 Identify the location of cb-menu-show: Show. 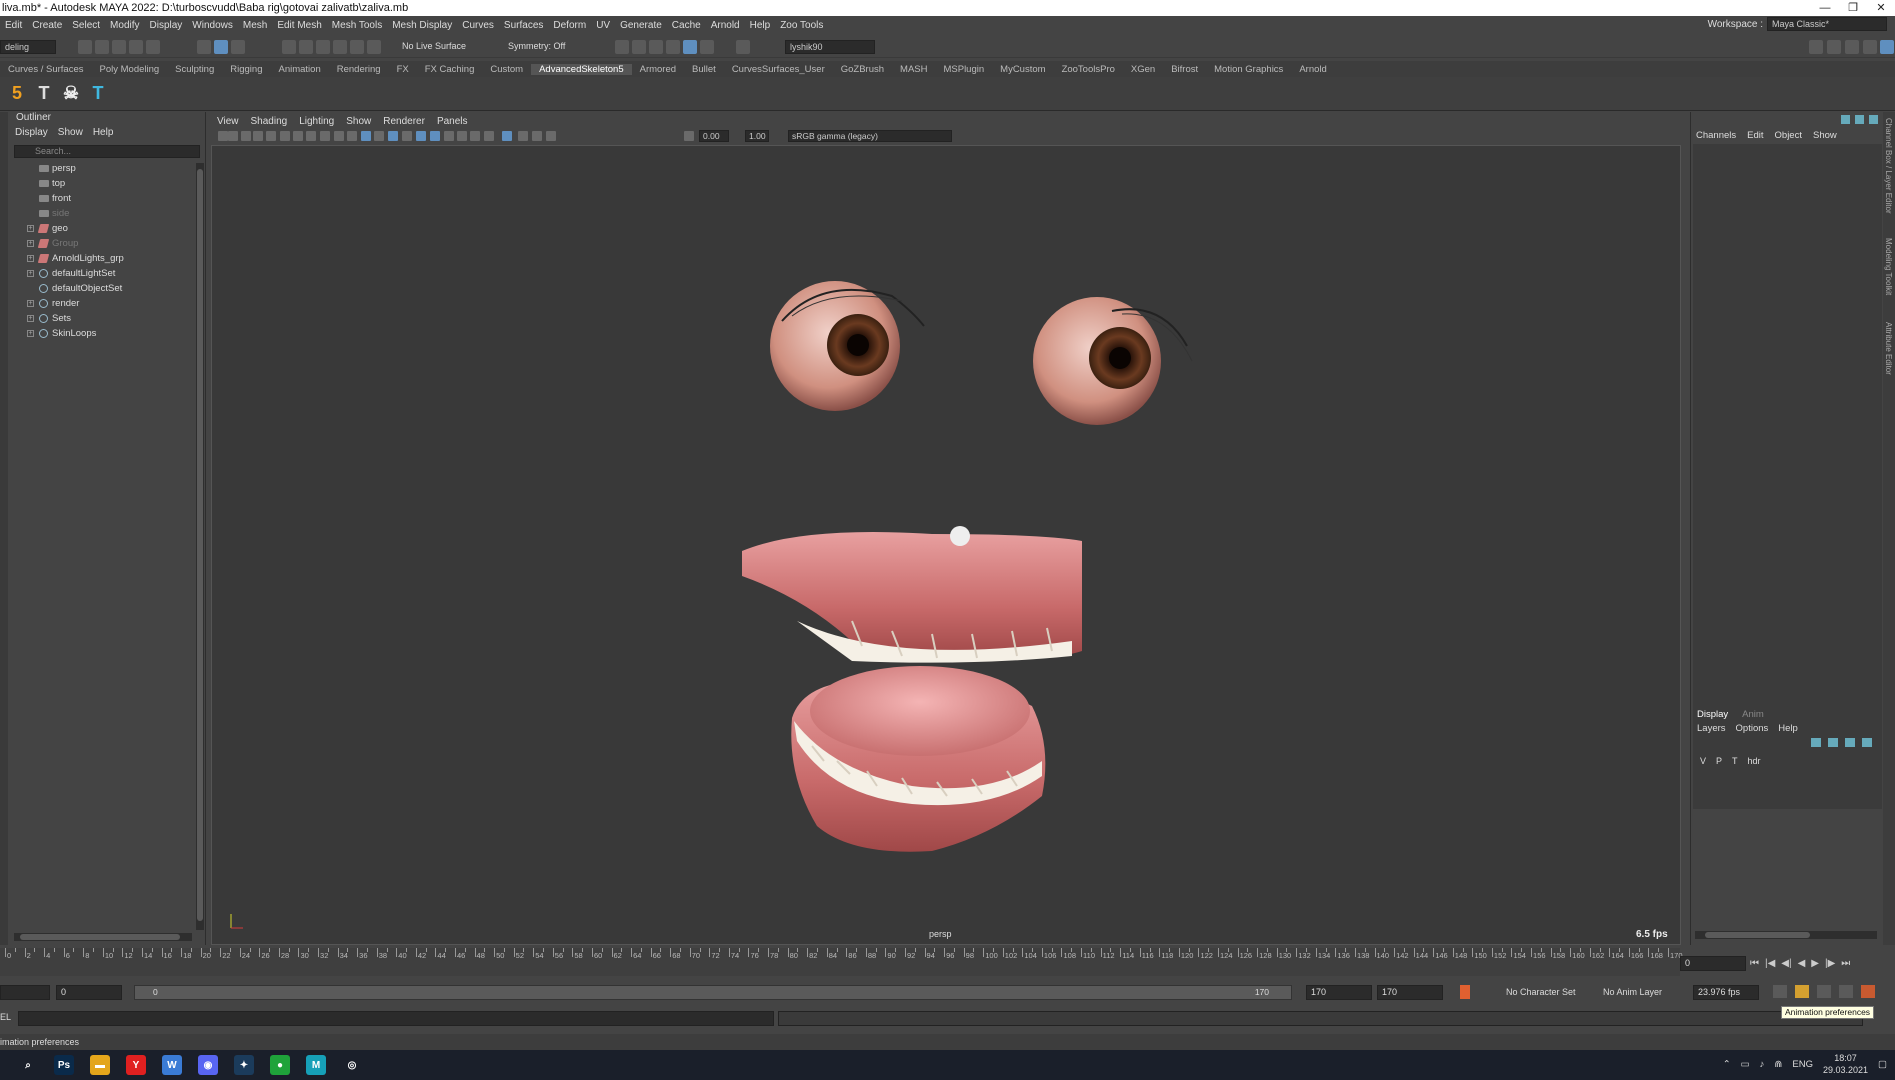
(1825, 135).